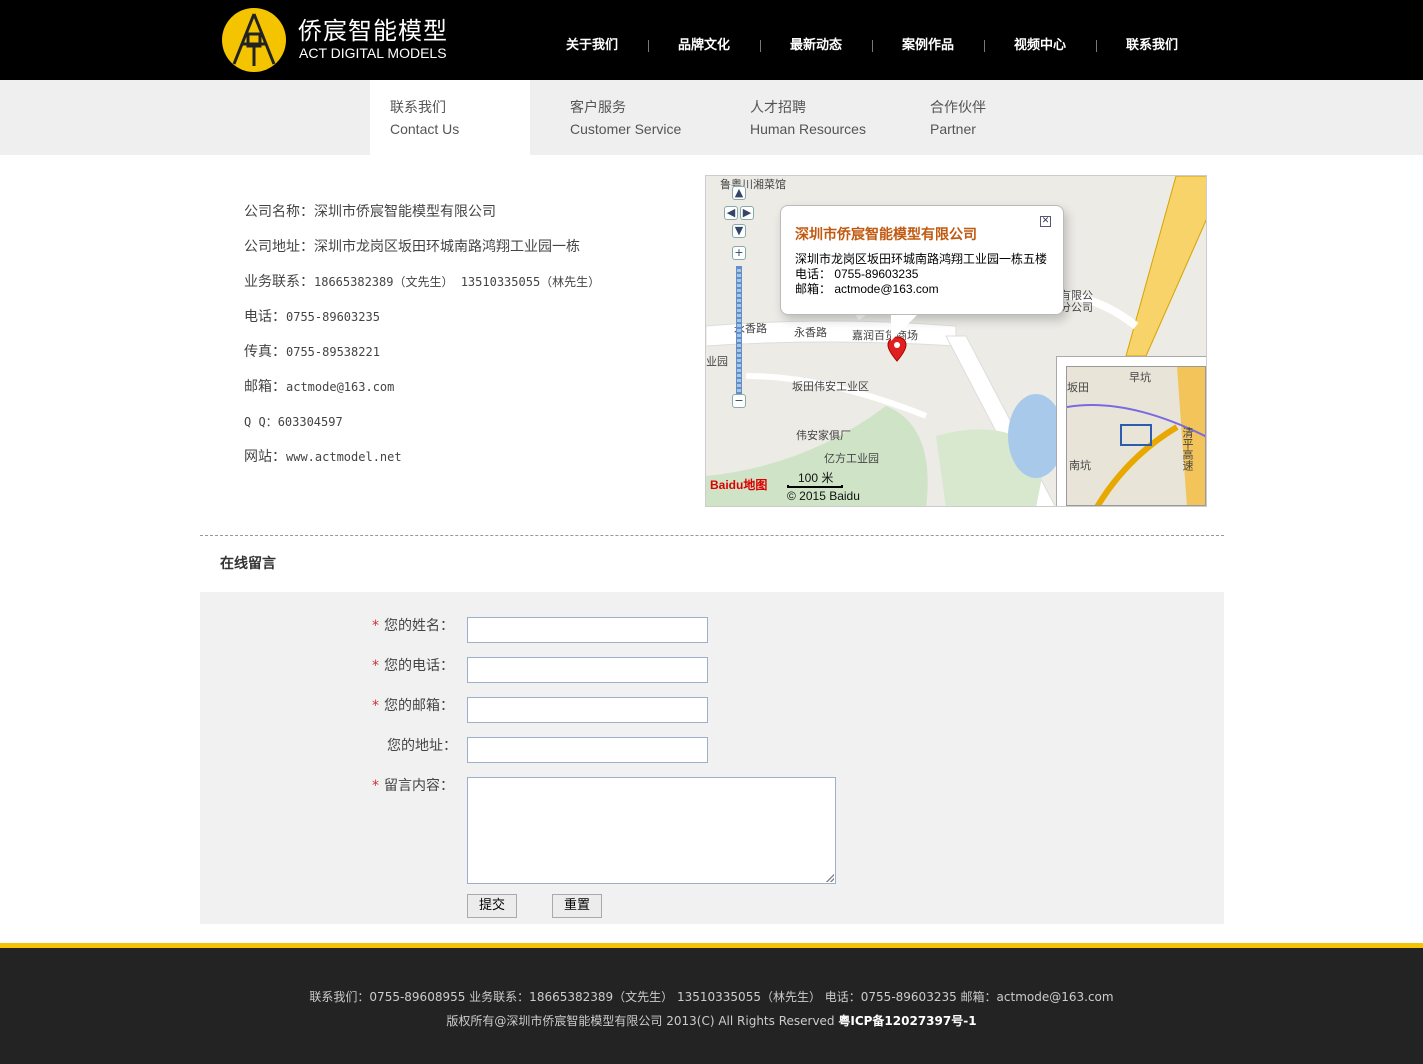  I want to click on info-window-address: 深圳市龙岗区坂田环城南路鸿翔工业园一栋五楼, so click(921, 259).